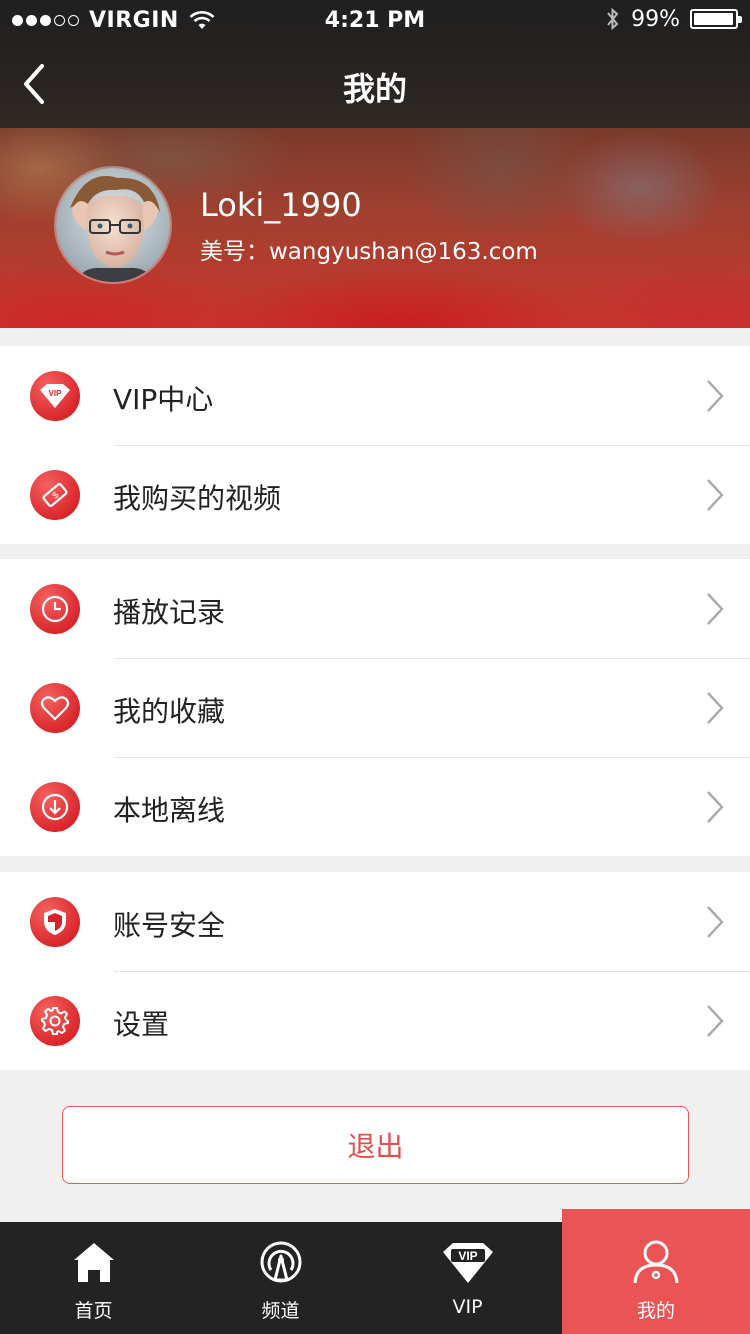  Describe the element at coordinates (55, 1021) in the screenshot. I see `gear-icon` at that location.